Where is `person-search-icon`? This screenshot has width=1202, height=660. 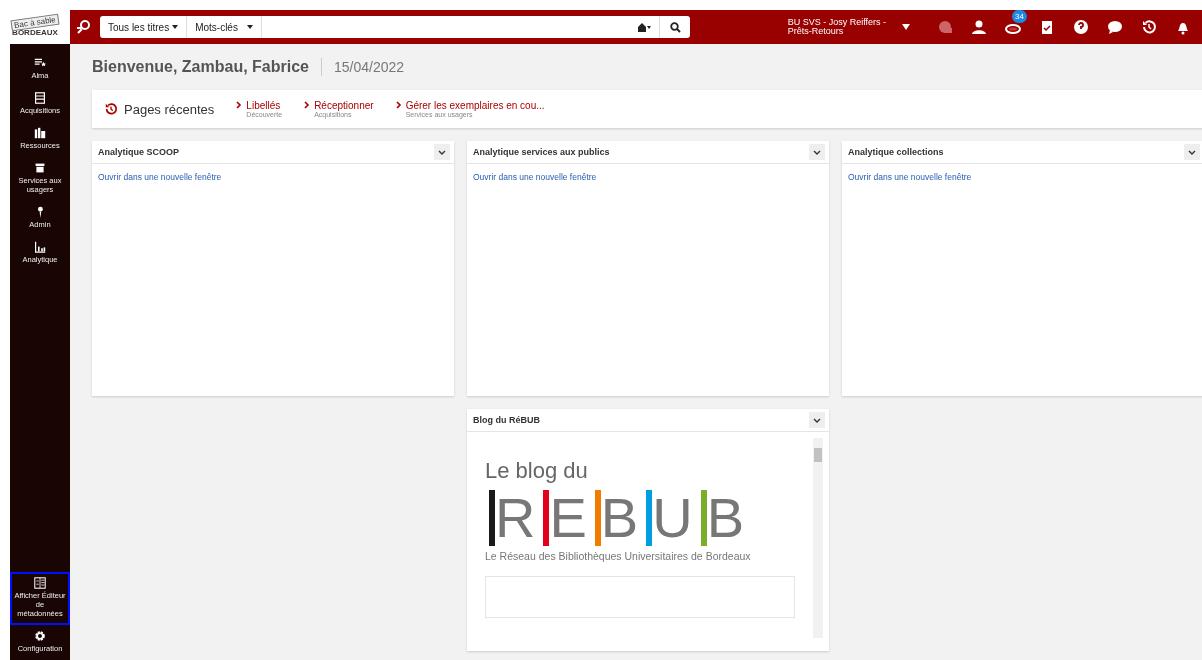 person-search-icon is located at coordinates (84, 27).